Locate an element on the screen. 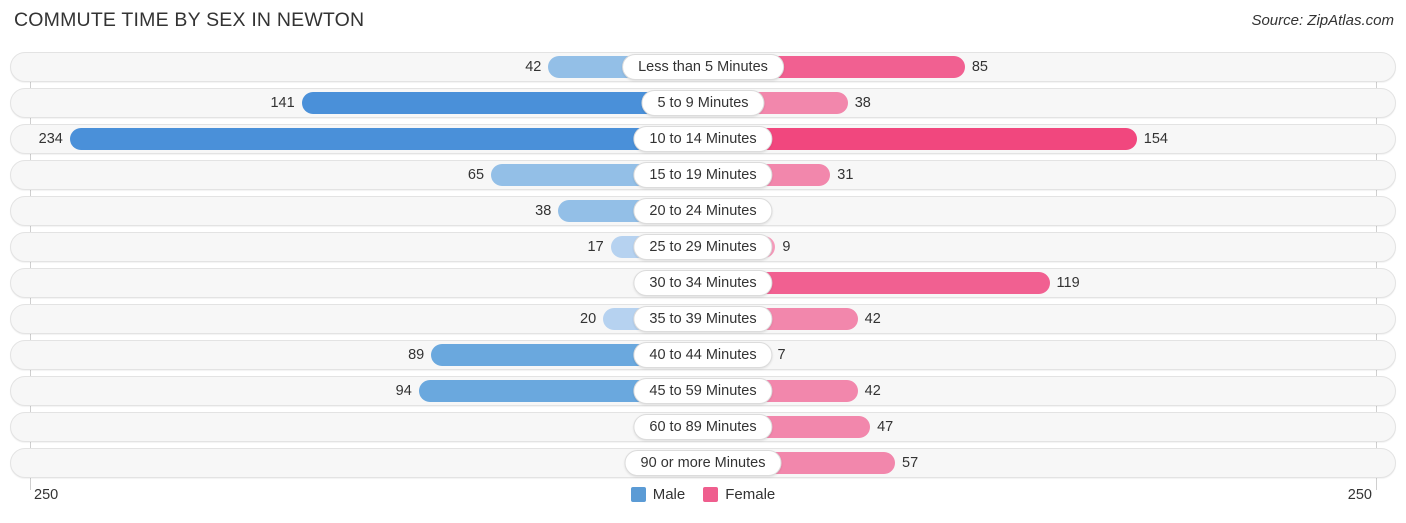 Image resolution: width=1406 pixels, height=523 pixels. value-label-female: 9 is located at coordinates (786, 247).